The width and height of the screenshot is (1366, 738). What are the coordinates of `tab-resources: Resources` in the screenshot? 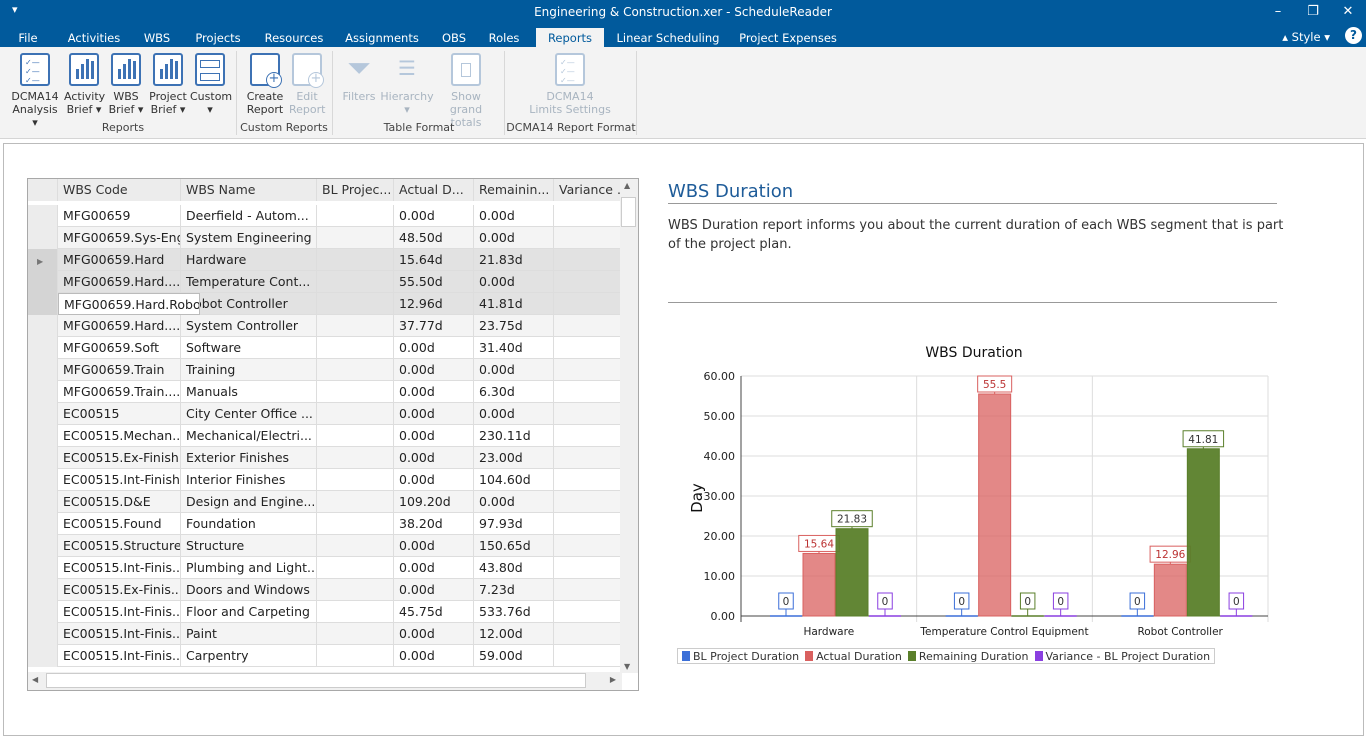 It's located at (294, 37).